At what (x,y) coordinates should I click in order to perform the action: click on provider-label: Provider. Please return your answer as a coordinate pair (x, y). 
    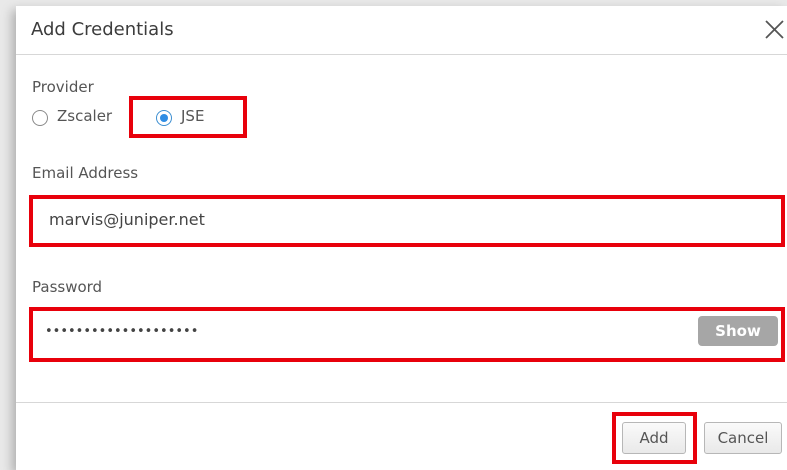
    Looking at the image, I should click on (63, 87).